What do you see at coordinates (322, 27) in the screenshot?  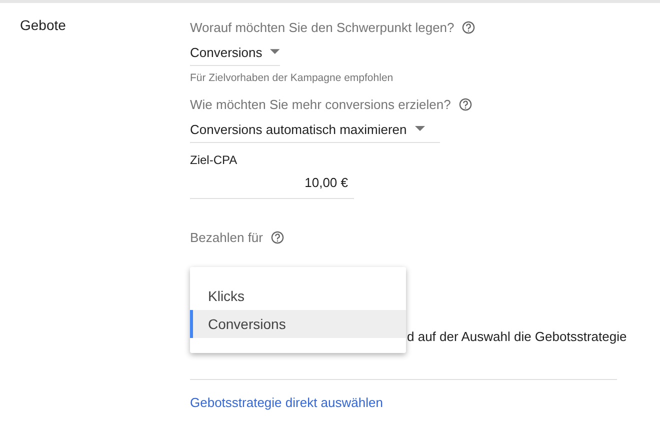 I see `question-text: Worauf möchten Sie den Schwerpunkt legen?` at bounding box center [322, 27].